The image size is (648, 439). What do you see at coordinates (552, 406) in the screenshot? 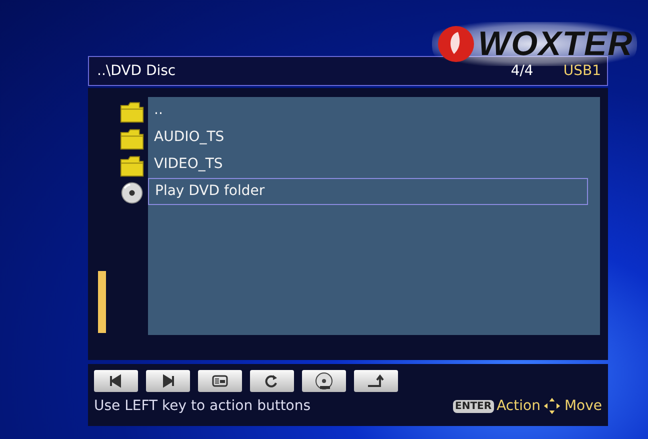
I see `direction-arrows-icon` at bounding box center [552, 406].